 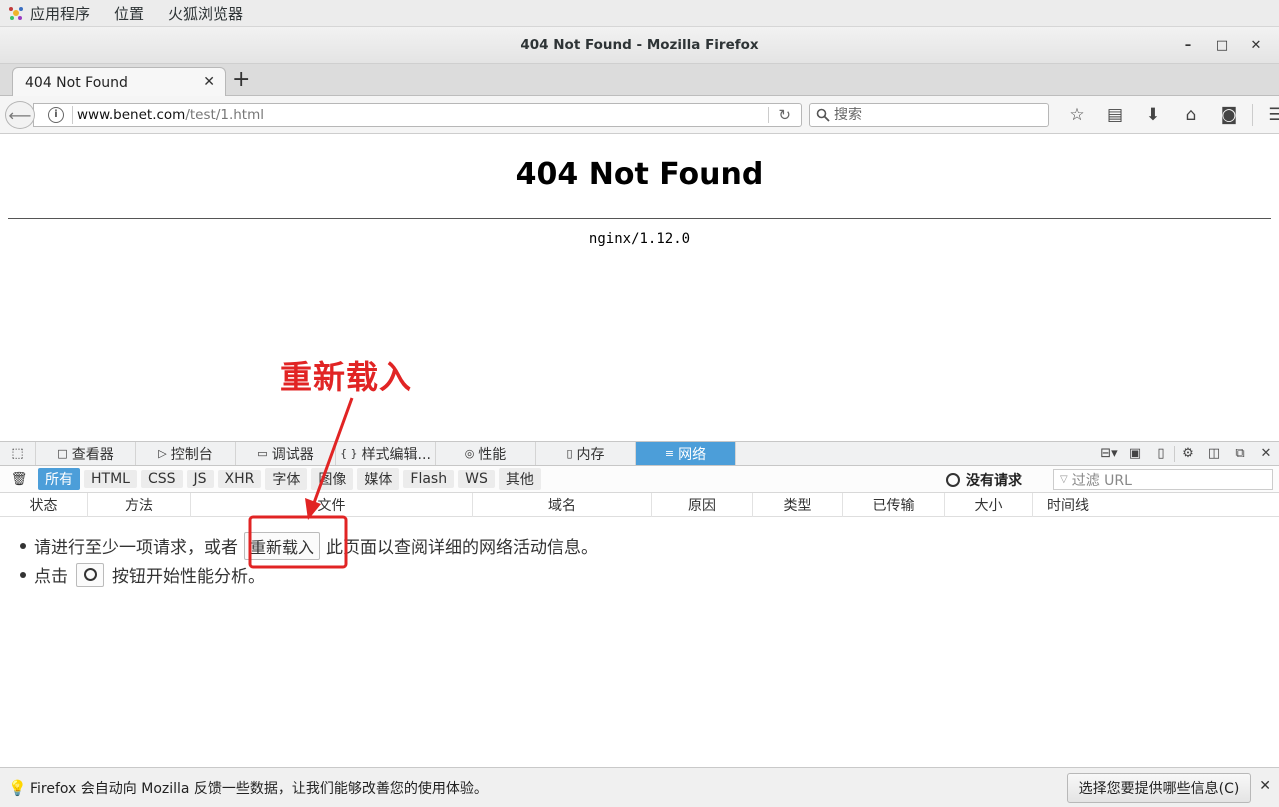 I want to click on memory-icon: ▯, so click(x=569, y=453).